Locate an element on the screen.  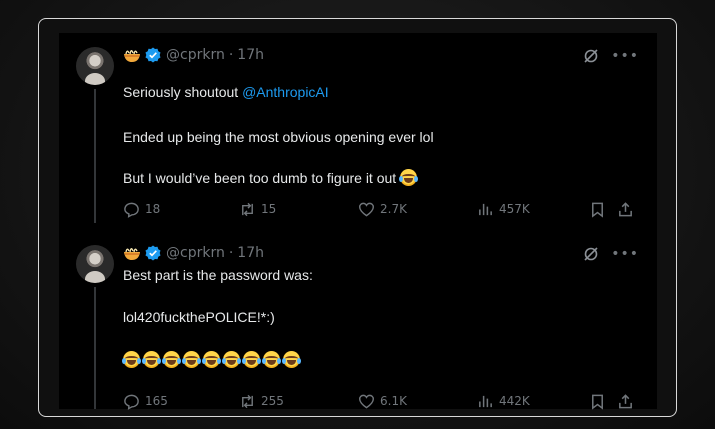
text-segment: Seriously shoutout is located at coordinates (183, 92).